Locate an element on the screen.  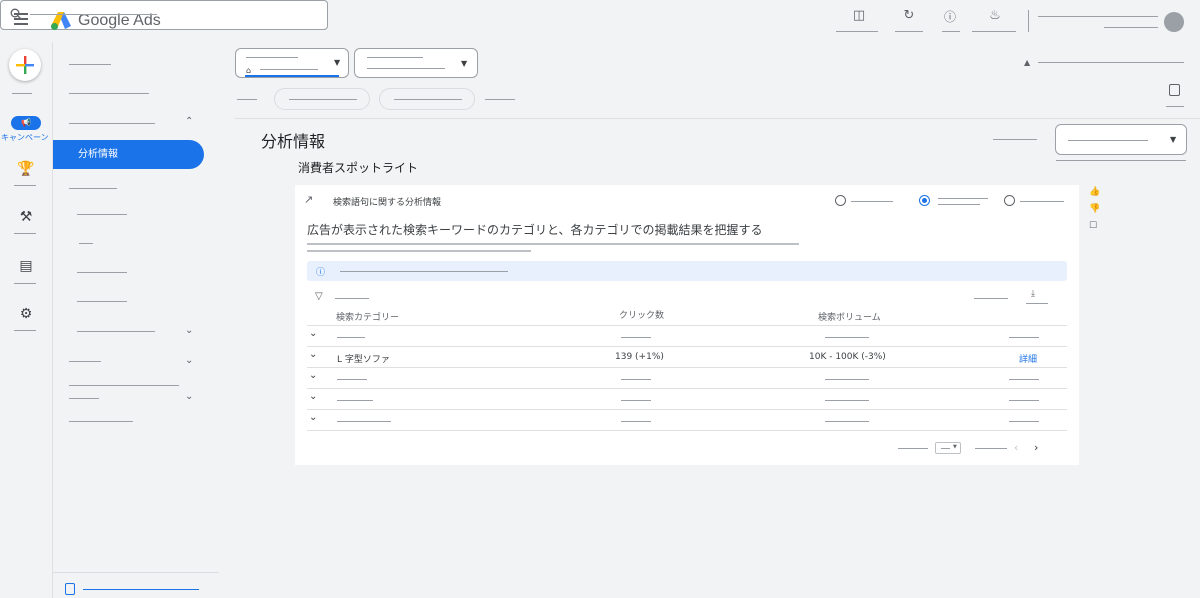
search-icon is located at coordinates (16, 14).